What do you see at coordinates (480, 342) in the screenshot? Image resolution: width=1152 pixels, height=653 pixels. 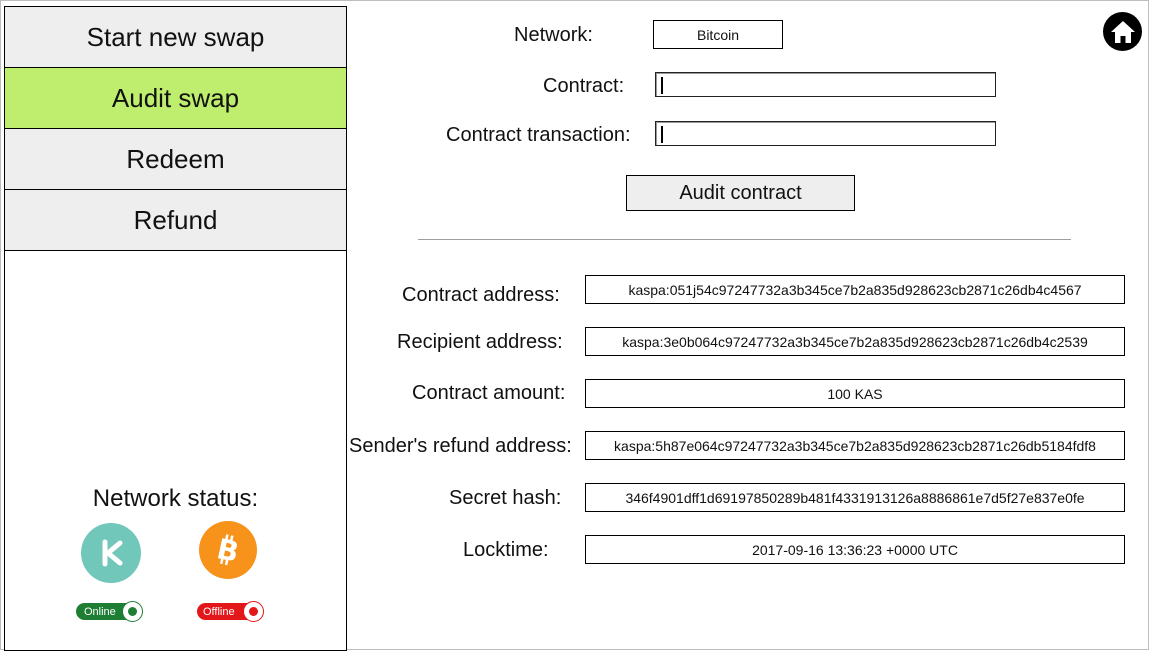 I see `recipient-address-label: Recipient address:` at bounding box center [480, 342].